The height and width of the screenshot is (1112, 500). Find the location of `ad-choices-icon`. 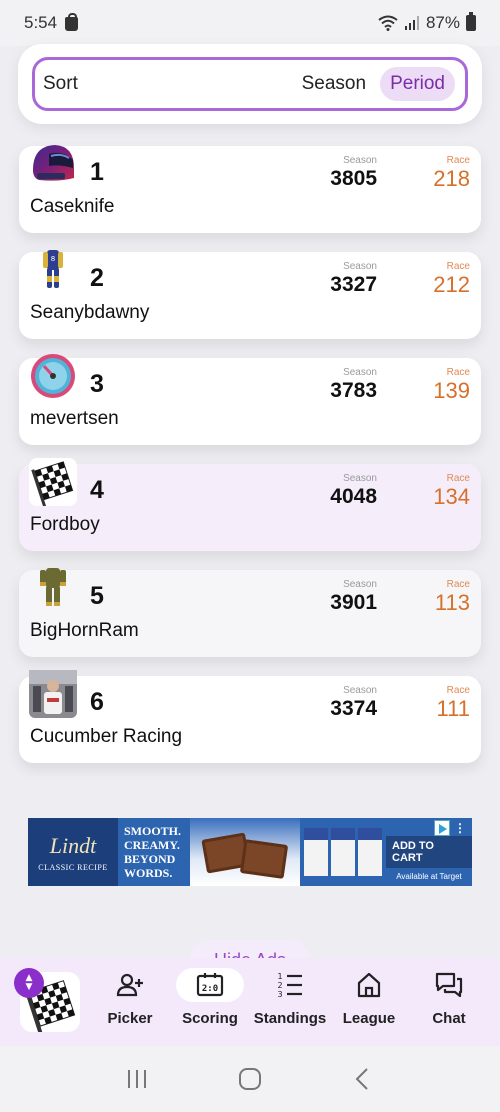

ad-choices-icon is located at coordinates (442, 828).